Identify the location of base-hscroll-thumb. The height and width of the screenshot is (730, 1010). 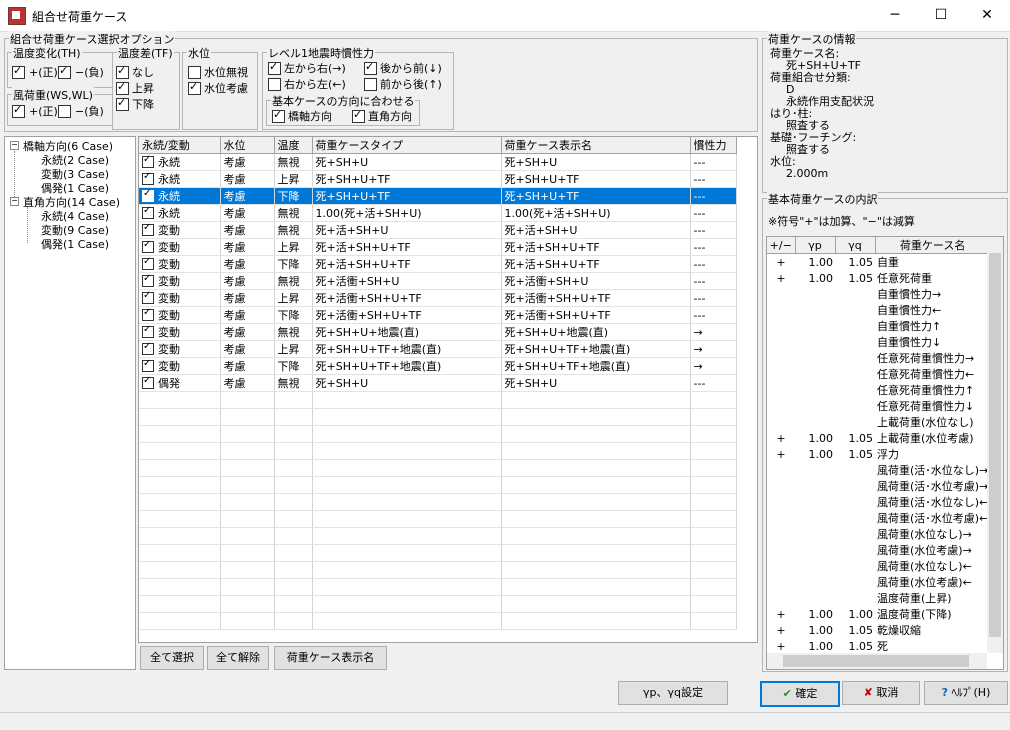
(876, 661).